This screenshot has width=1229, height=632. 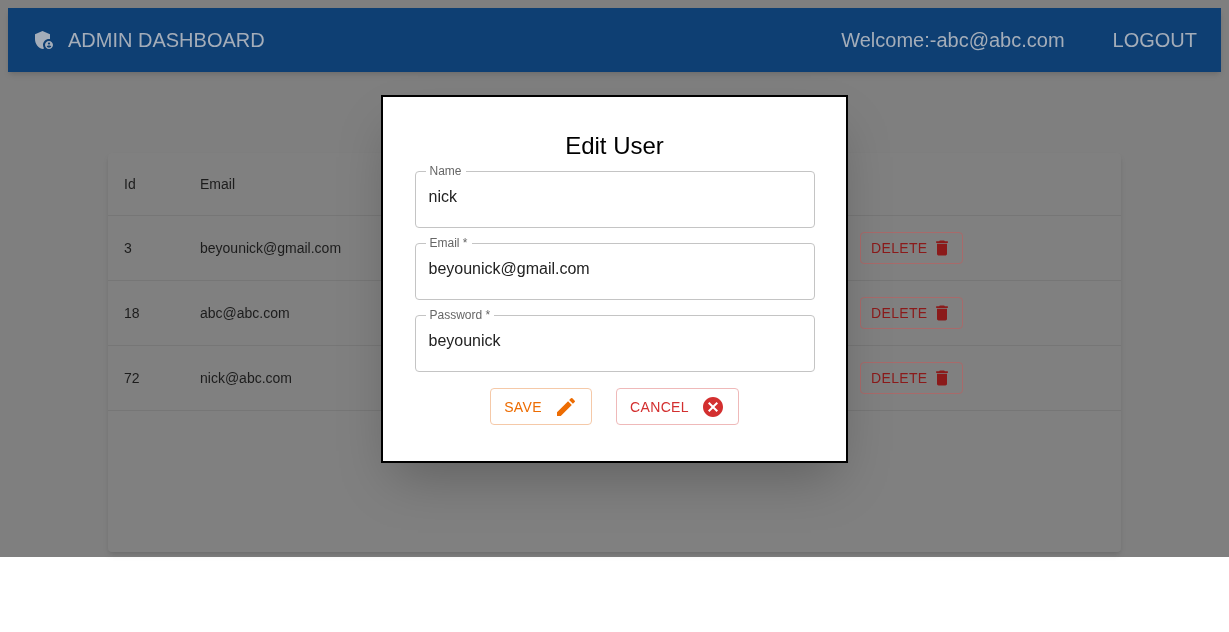 I want to click on welcome-text: Welcome:-abc@abc.com, so click(x=953, y=40).